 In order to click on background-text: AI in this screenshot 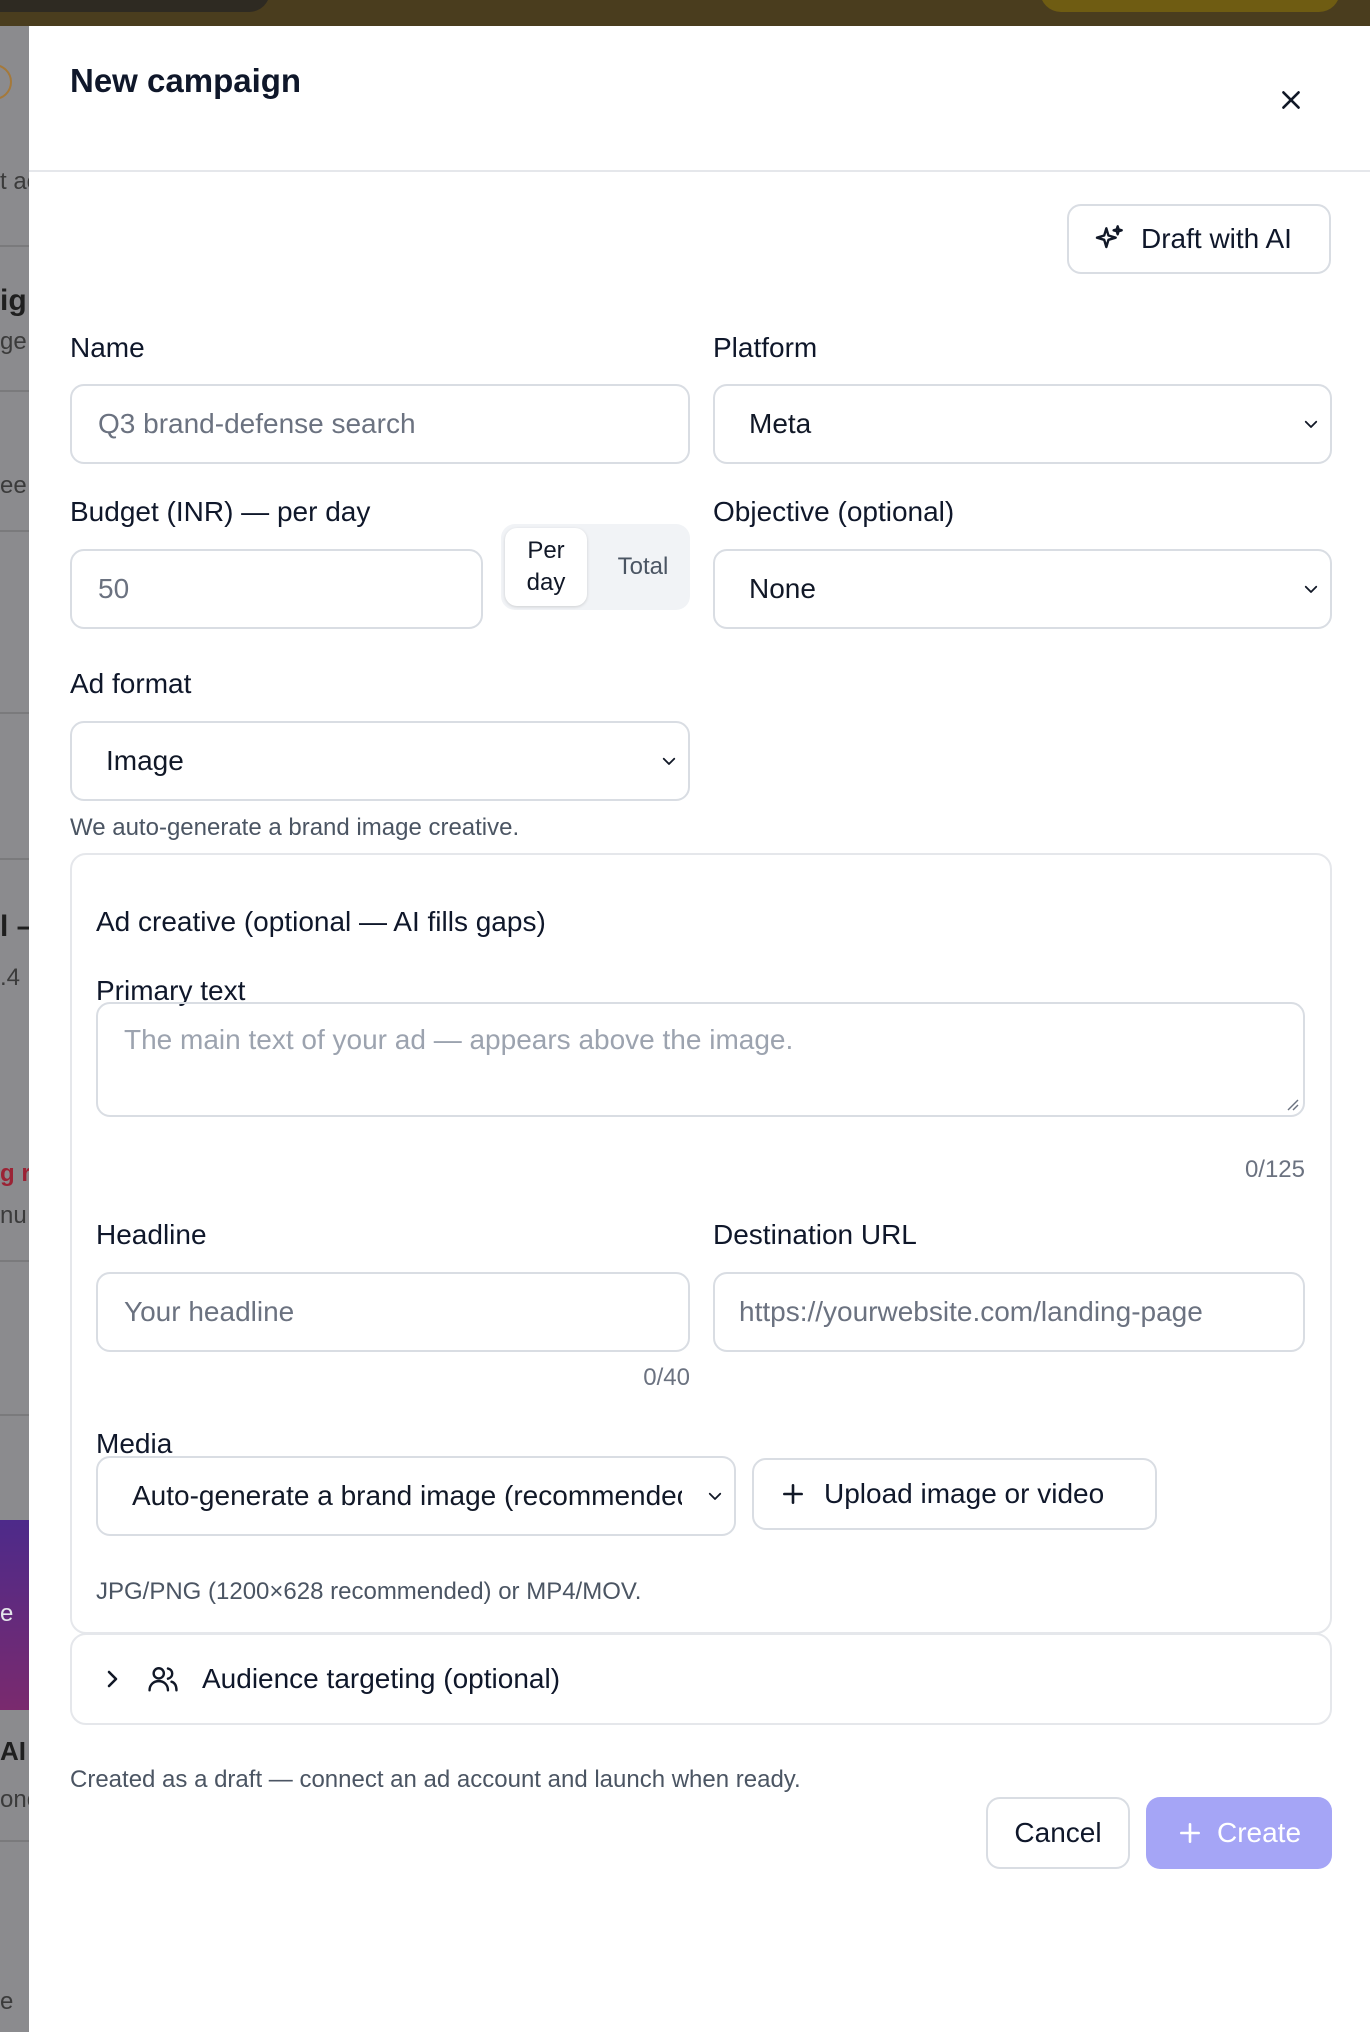, I will do `click(13, 1751)`.